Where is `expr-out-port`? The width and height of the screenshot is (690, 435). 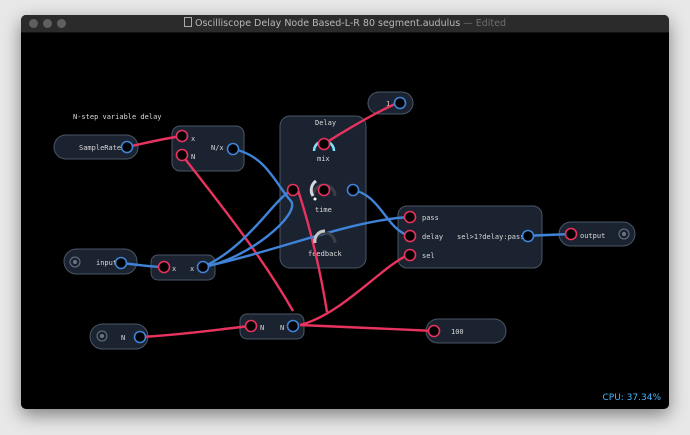
expr-out-port is located at coordinates (528, 236).